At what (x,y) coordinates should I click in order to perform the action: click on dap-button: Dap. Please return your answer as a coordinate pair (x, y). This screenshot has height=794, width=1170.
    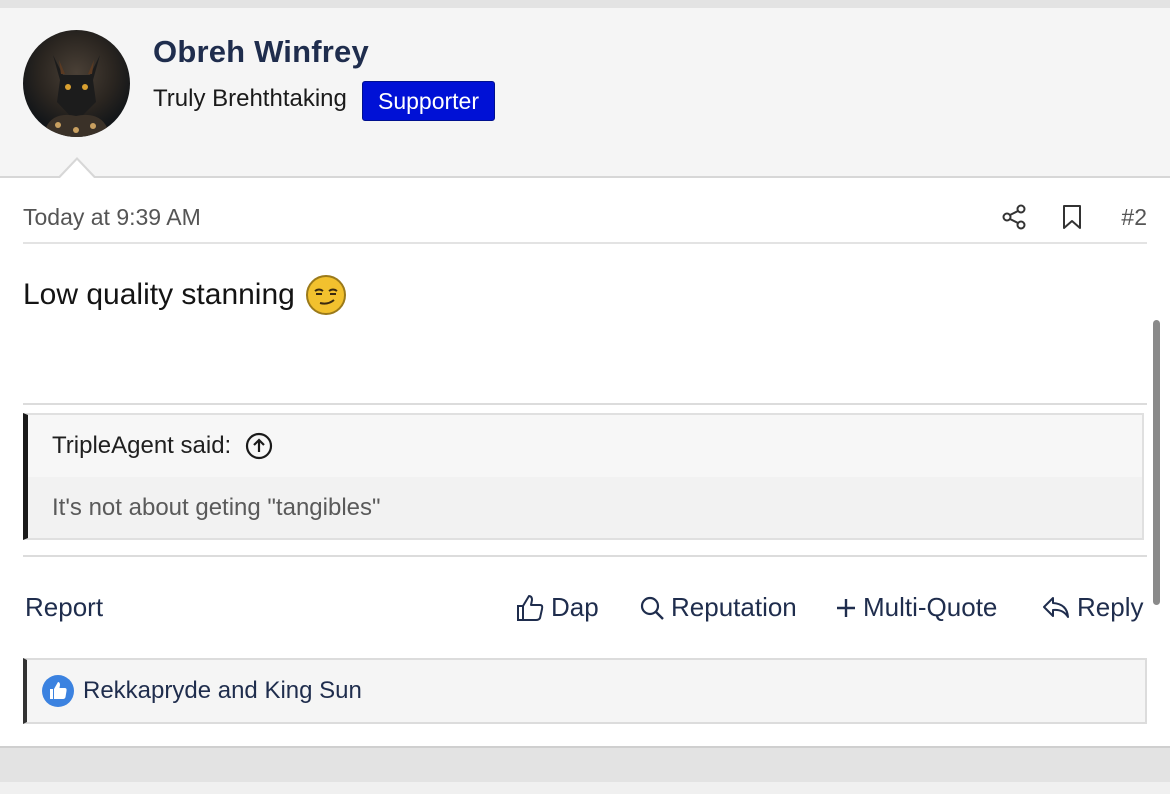
    Looking at the image, I should click on (557, 607).